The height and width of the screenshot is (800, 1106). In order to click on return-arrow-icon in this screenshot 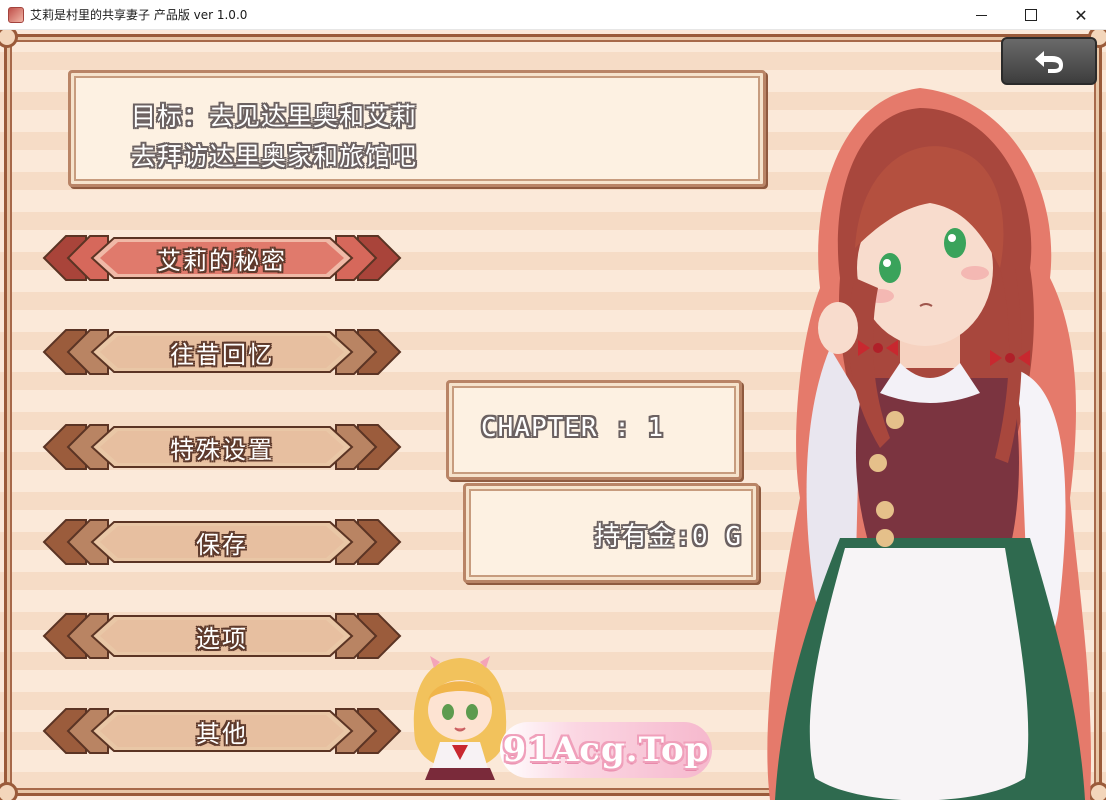, I will do `click(1049, 62)`.